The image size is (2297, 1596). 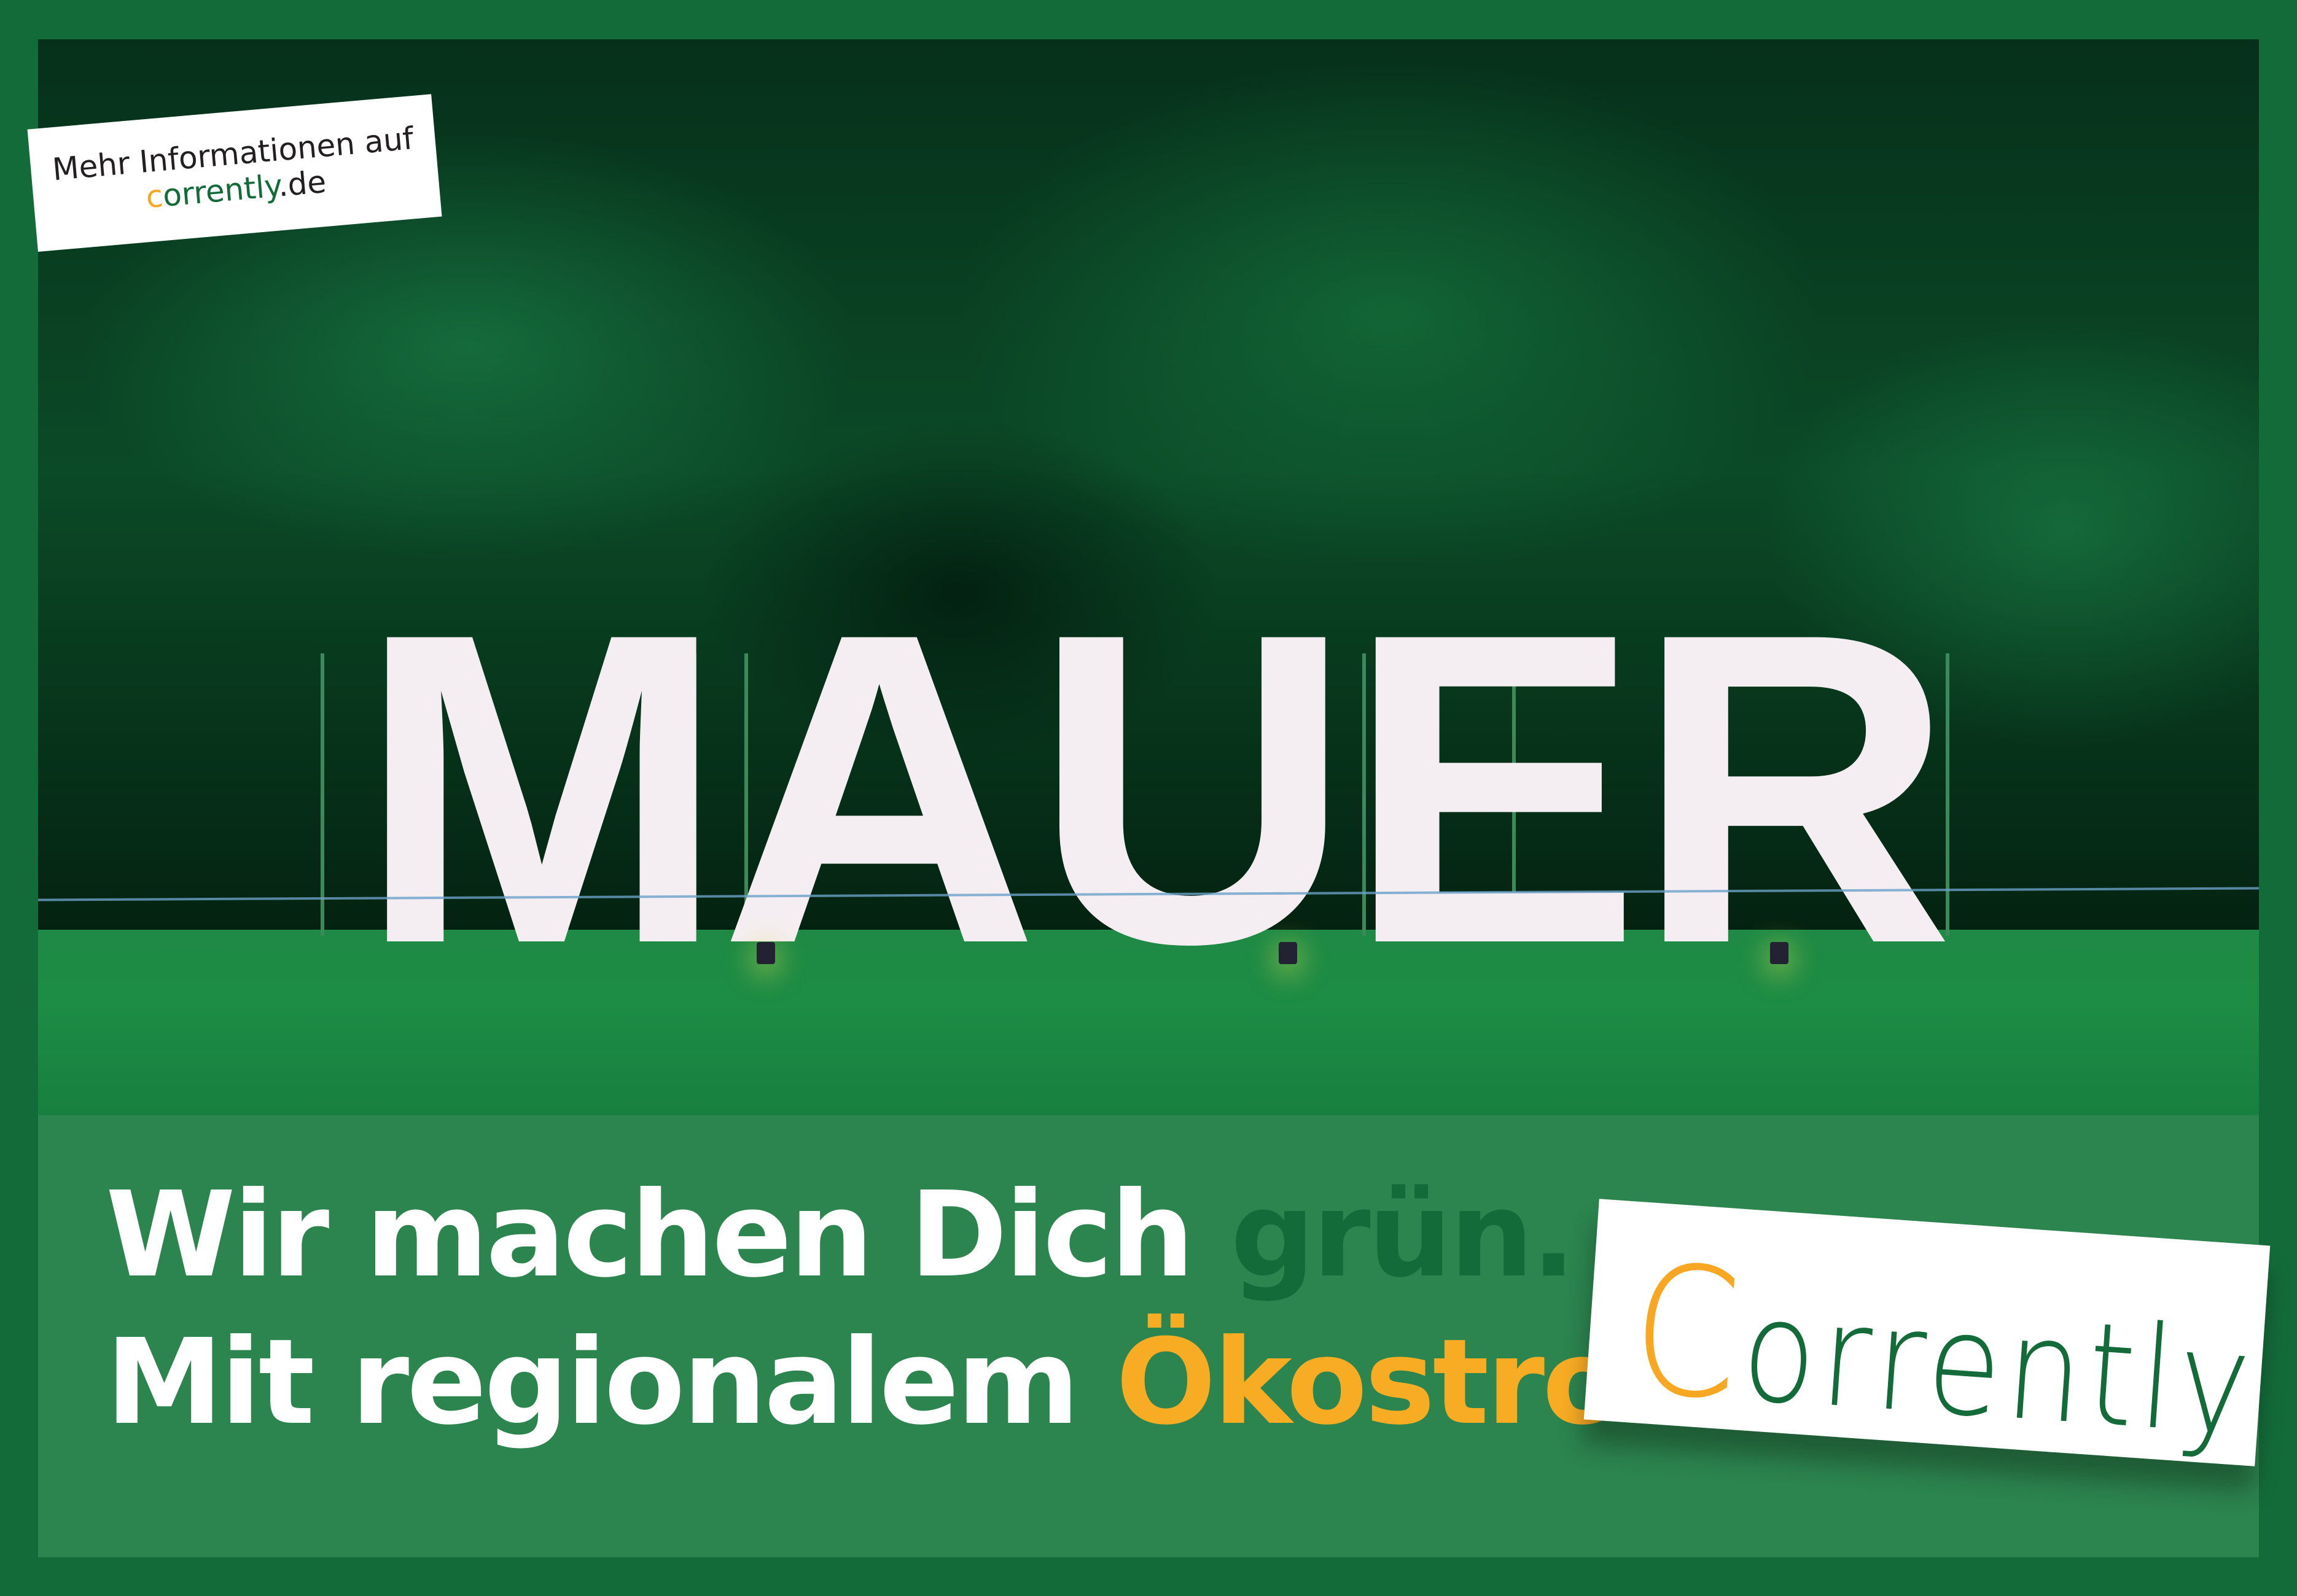 I want to click on logo-c-plug-icon: C, so click(x=1689, y=1333).